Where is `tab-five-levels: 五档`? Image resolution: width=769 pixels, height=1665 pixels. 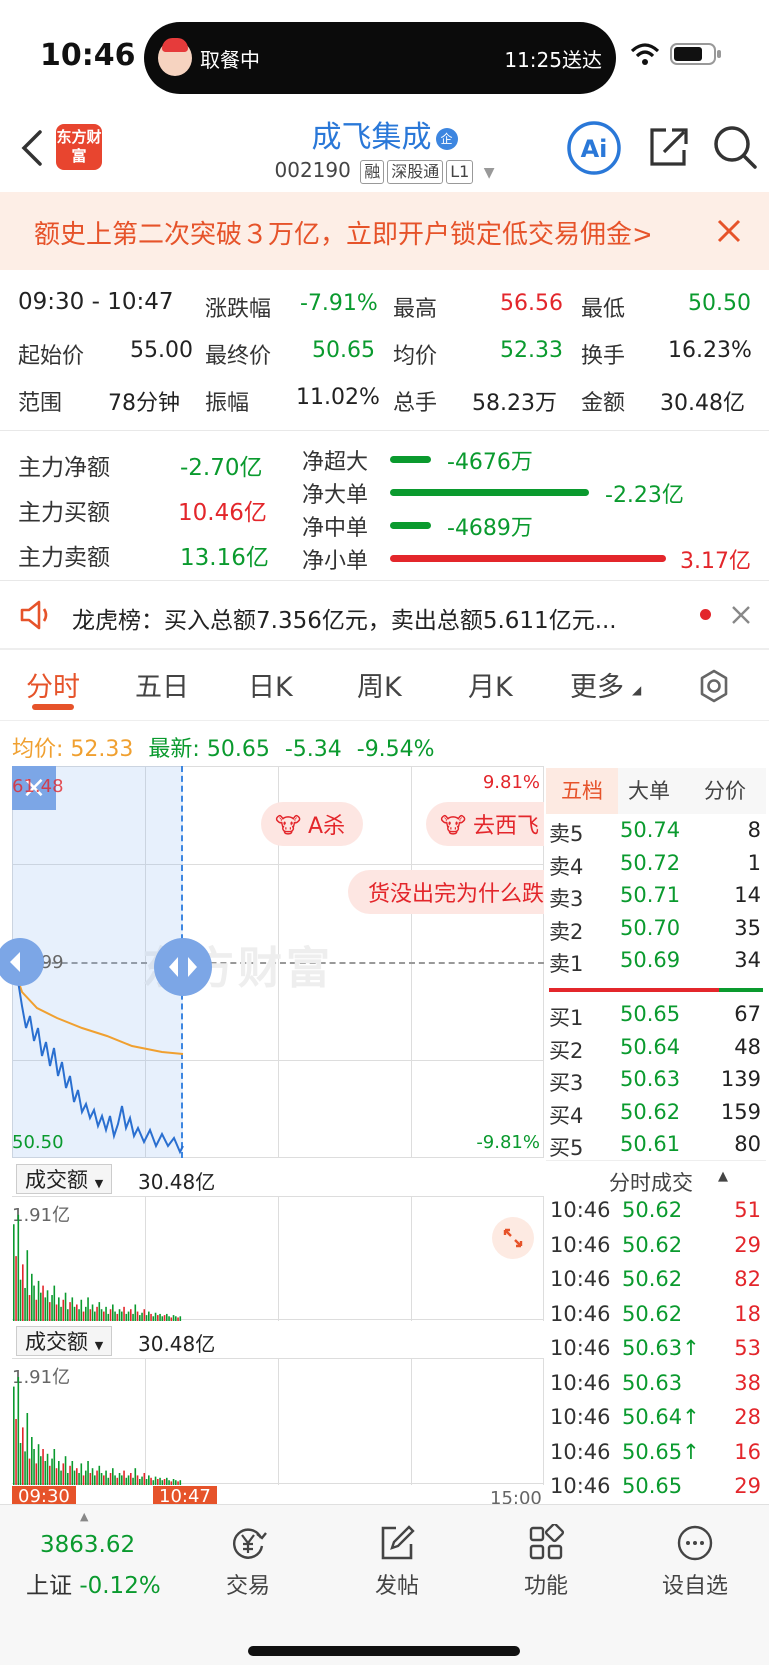
tab-five-levels: 五档 is located at coordinates (582, 791).